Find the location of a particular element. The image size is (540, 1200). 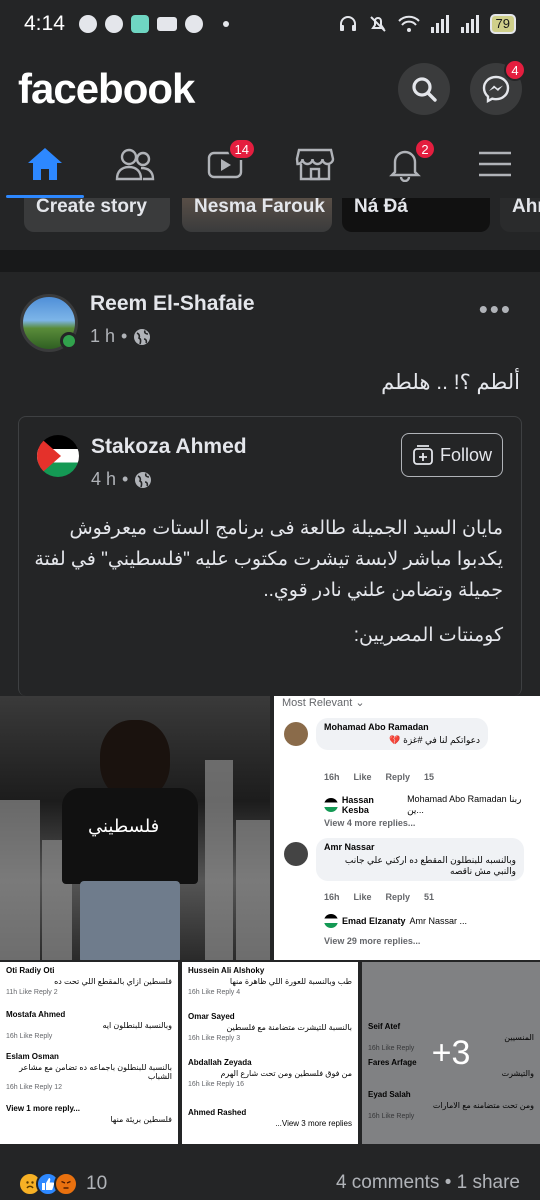

mini-comment-text: فلسطين ازاي بالمقطع اللي تحت ده is located at coordinates (113, 981).